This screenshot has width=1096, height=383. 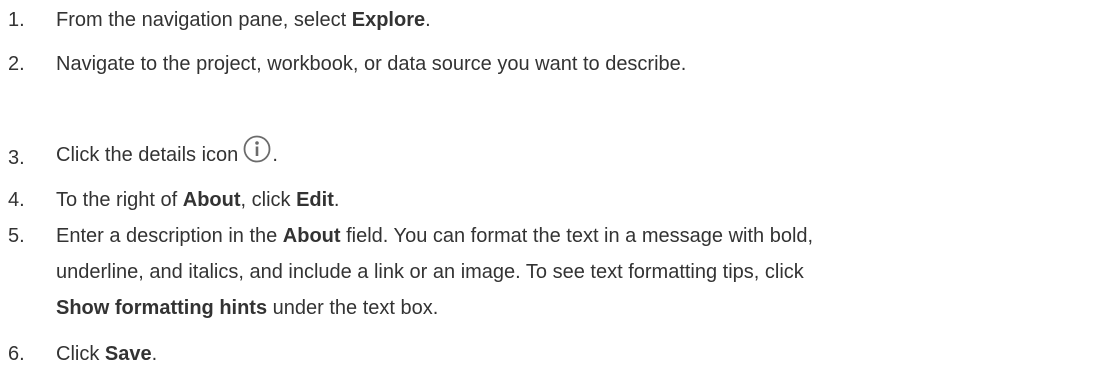 What do you see at coordinates (204, 20) in the screenshot?
I see `step-text-segment: From the navigation pane, select` at bounding box center [204, 20].